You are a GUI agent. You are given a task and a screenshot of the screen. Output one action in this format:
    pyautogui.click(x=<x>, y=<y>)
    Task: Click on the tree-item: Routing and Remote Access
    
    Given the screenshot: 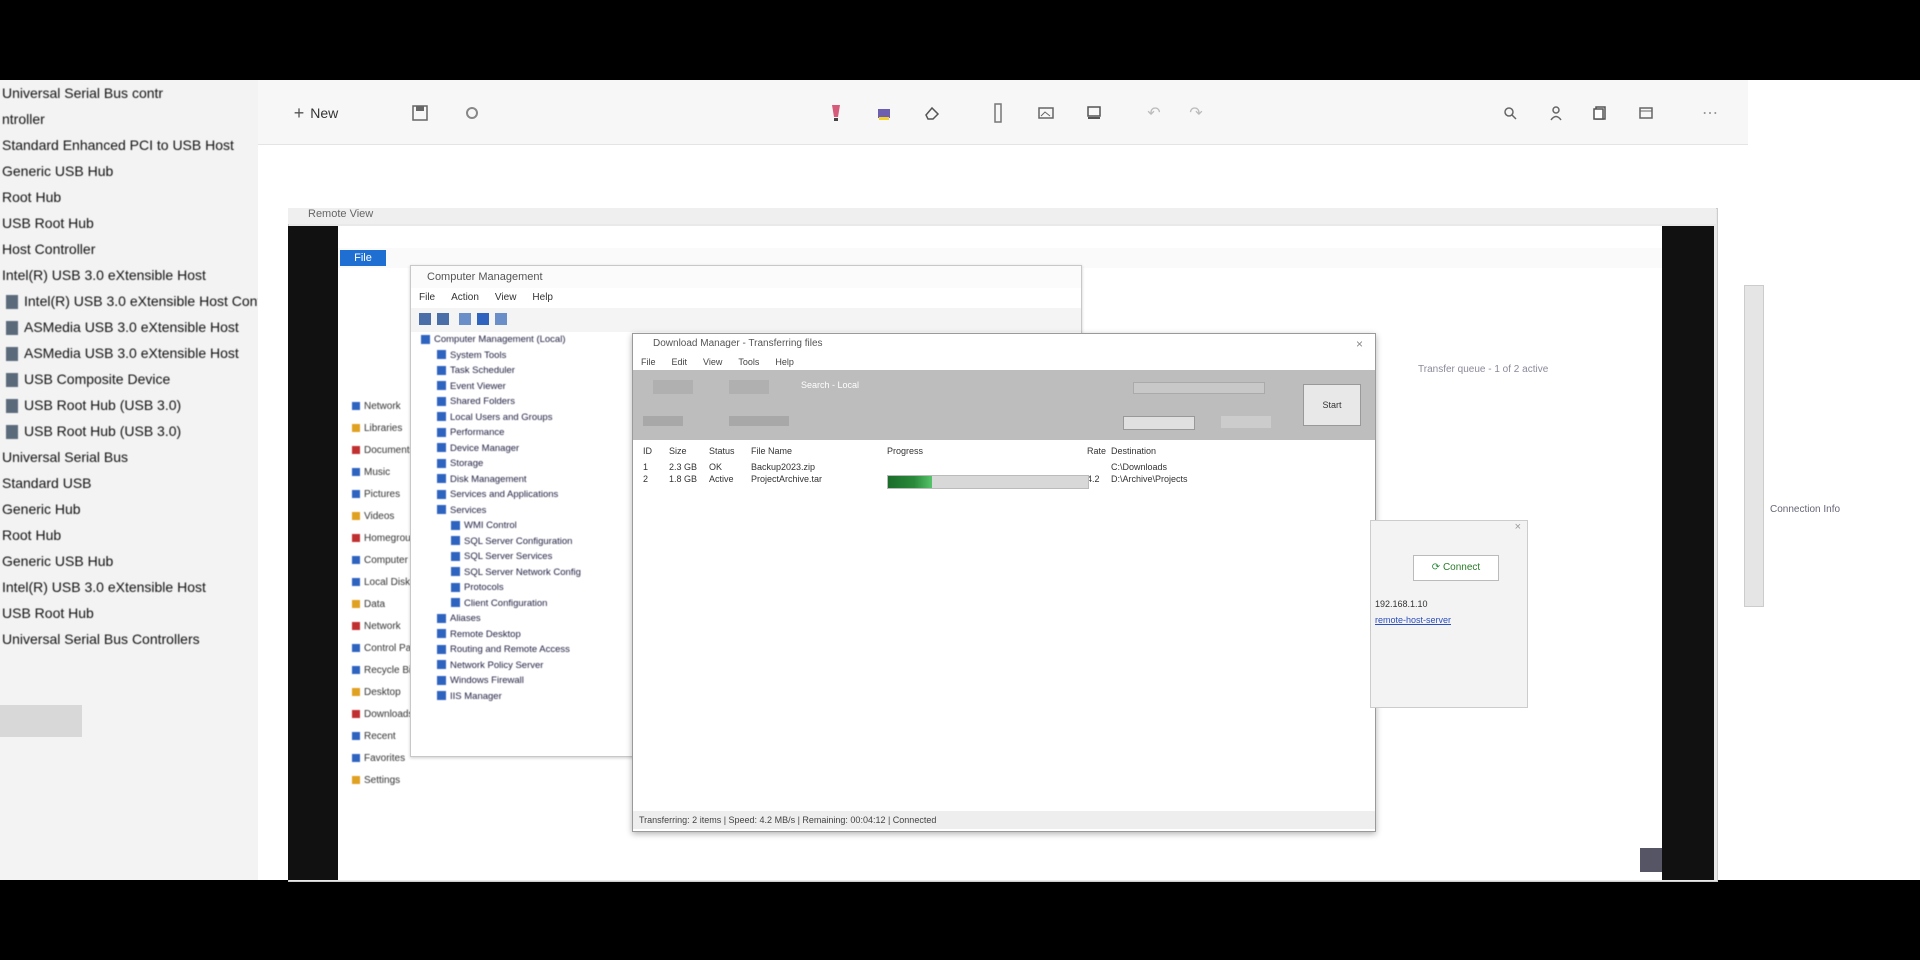 What is the action you would take?
    pyautogui.click(x=523, y=650)
    